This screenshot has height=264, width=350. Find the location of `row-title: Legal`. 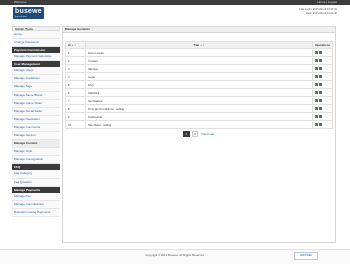

row-title: Legal is located at coordinates (199, 76).